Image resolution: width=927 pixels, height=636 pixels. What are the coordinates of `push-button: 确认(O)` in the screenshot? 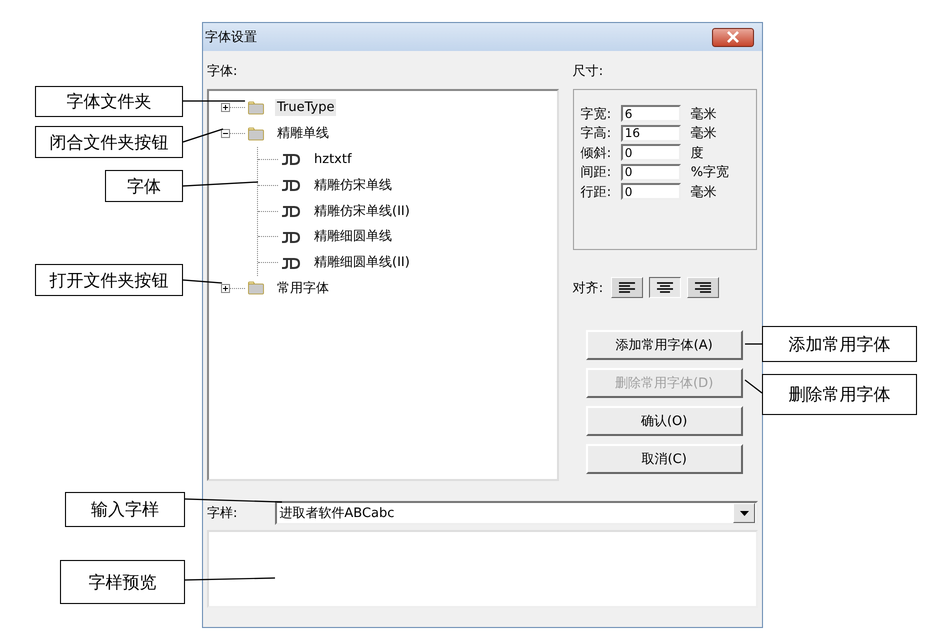 It's located at (664, 421).